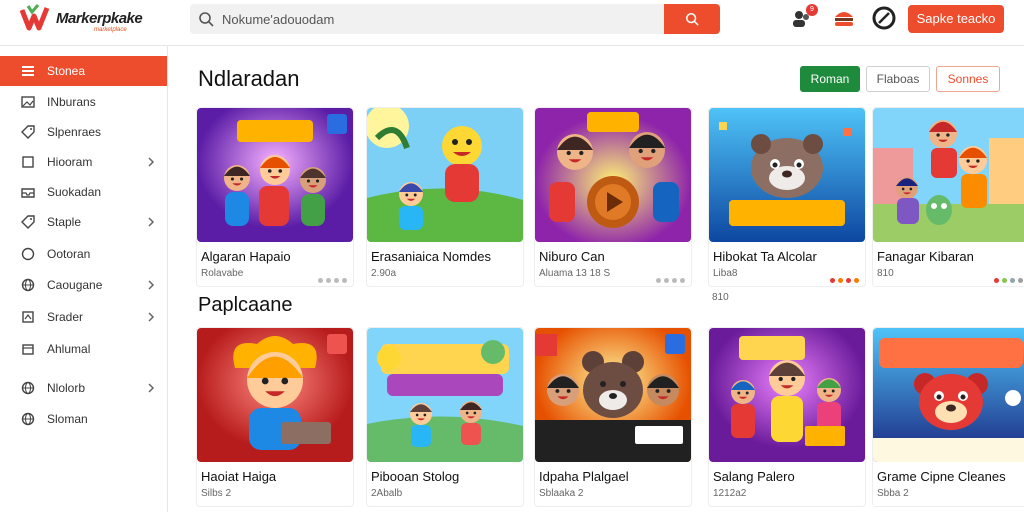  I want to click on sidebar-item-label: Stonea, so click(66, 71).